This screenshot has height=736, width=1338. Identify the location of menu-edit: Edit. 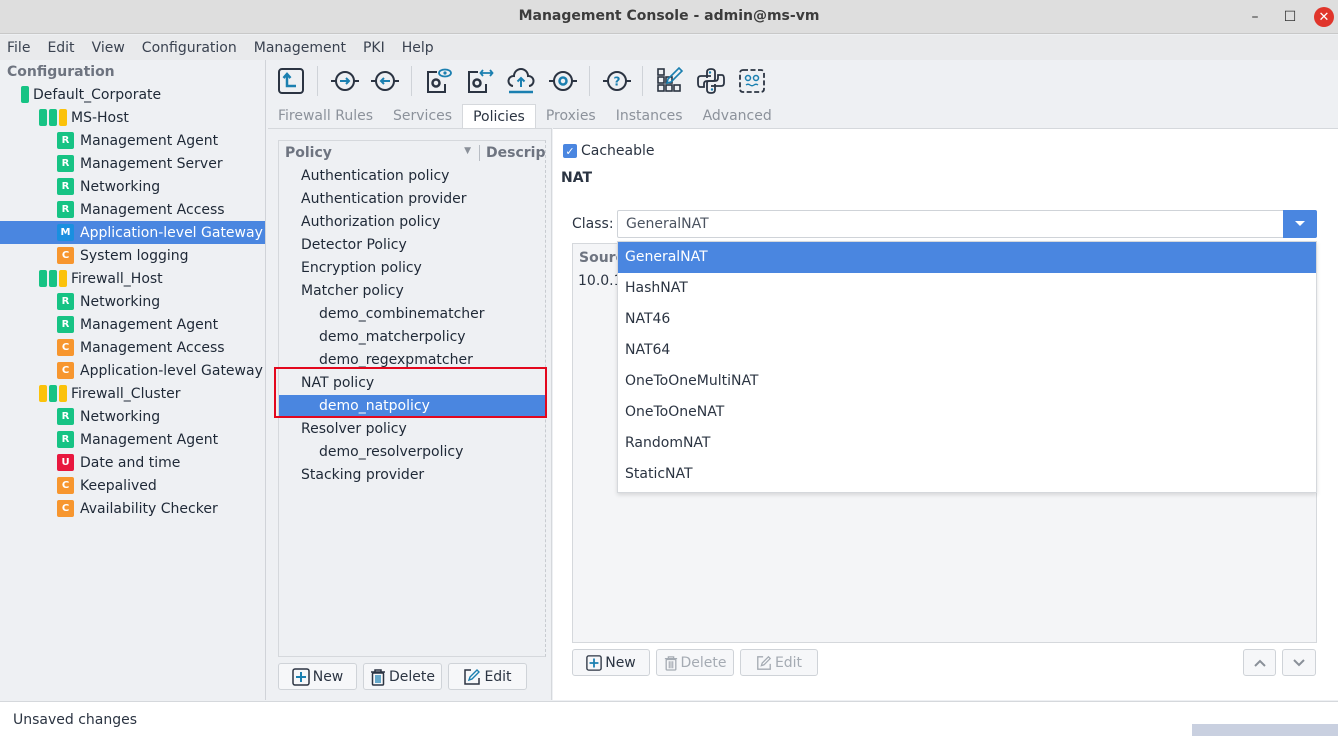
(60, 48).